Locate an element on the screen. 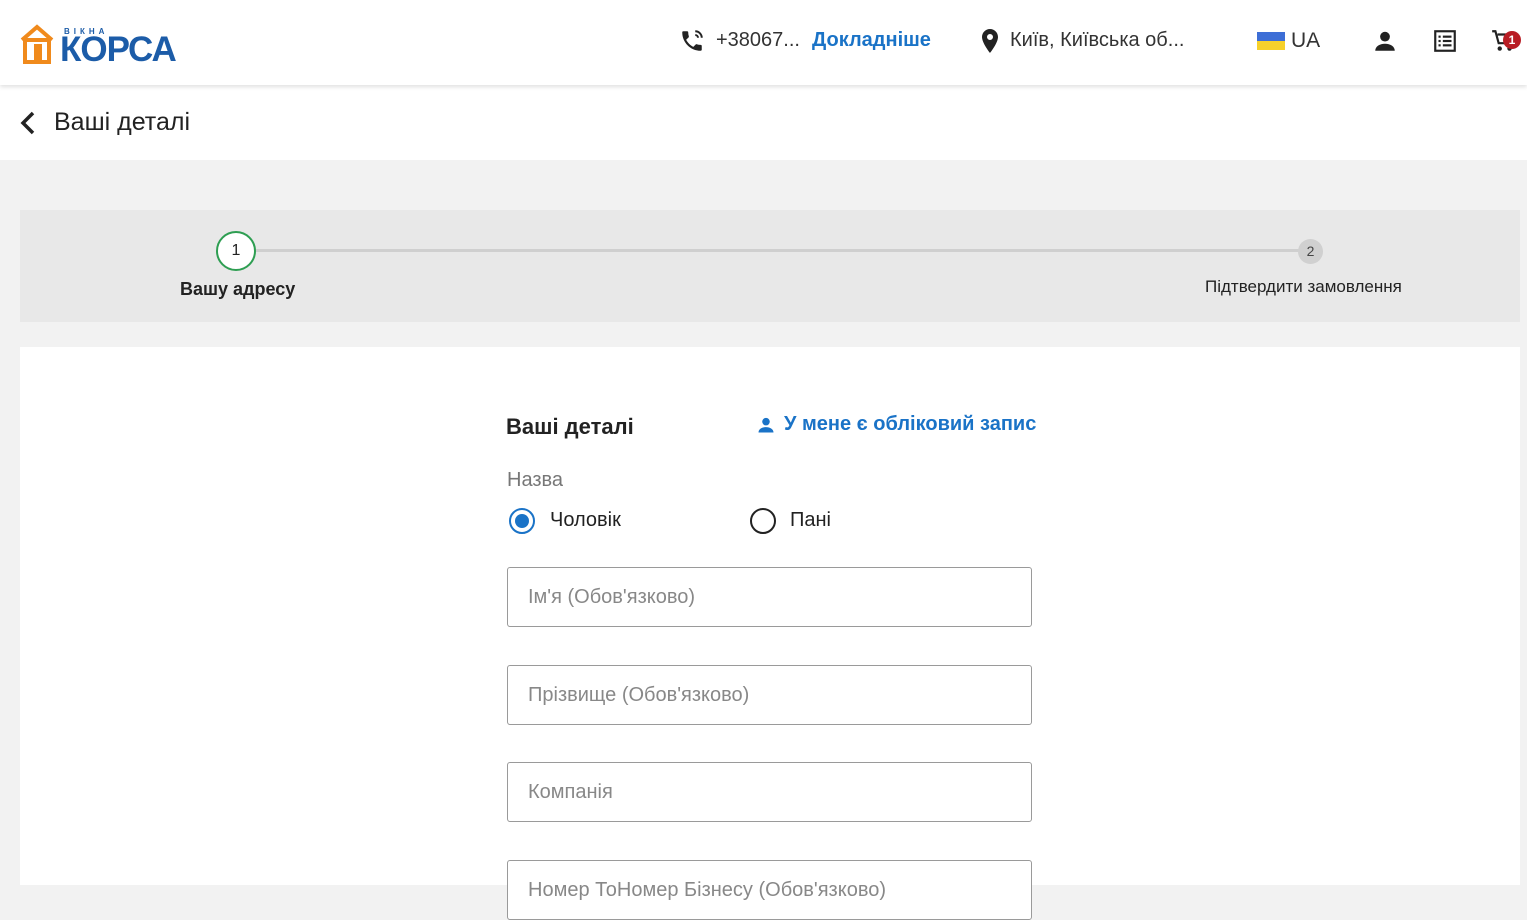 This screenshot has width=1527, height=920. radio-male-label: Чоловік is located at coordinates (585, 520).